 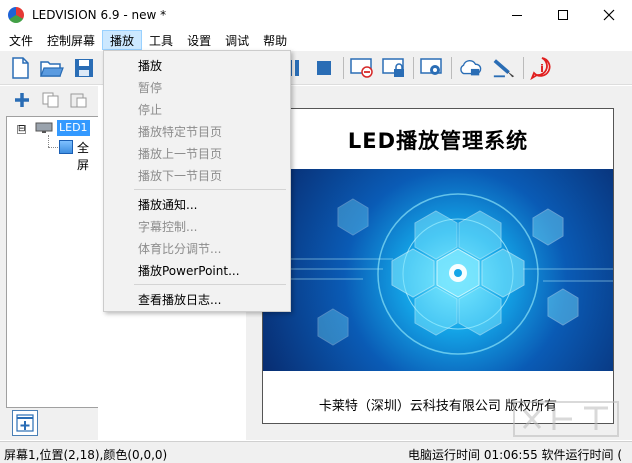 What do you see at coordinates (275, 40) in the screenshot?
I see `menu-help: 帮助` at bounding box center [275, 40].